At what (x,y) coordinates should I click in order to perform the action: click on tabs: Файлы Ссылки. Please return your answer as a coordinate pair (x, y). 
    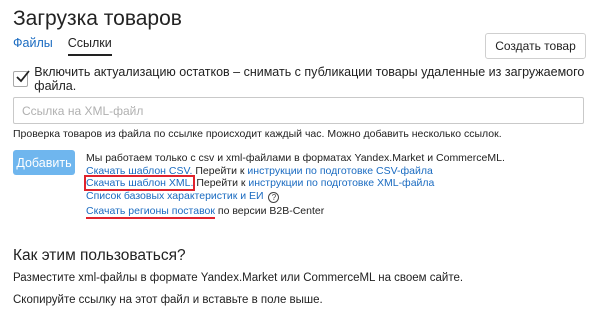
    Looking at the image, I should click on (62, 46).